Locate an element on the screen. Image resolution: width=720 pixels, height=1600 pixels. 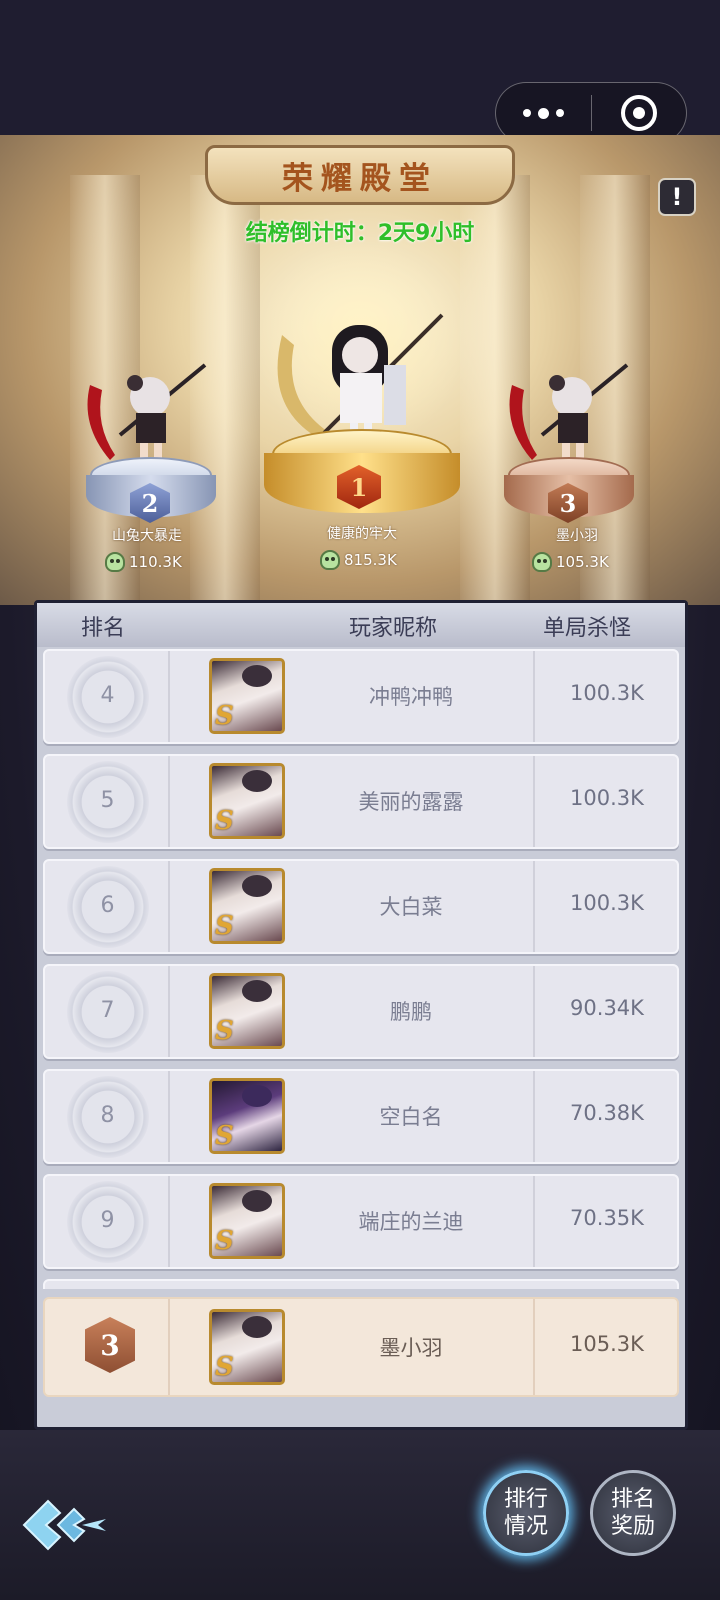
target-icon is located at coordinates (639, 113).